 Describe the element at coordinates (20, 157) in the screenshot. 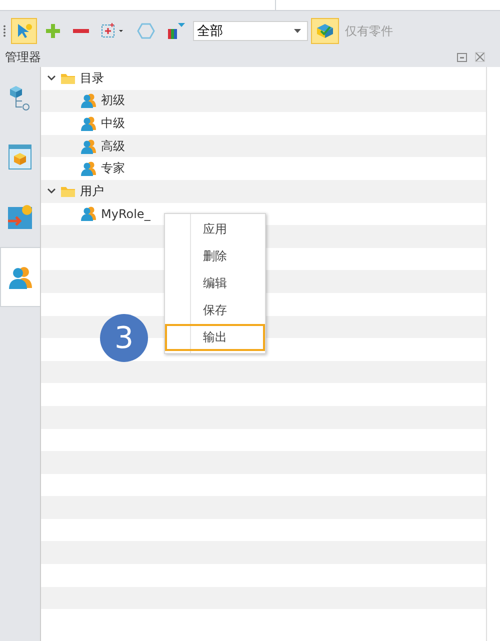

I see `cube-window-icon` at that location.